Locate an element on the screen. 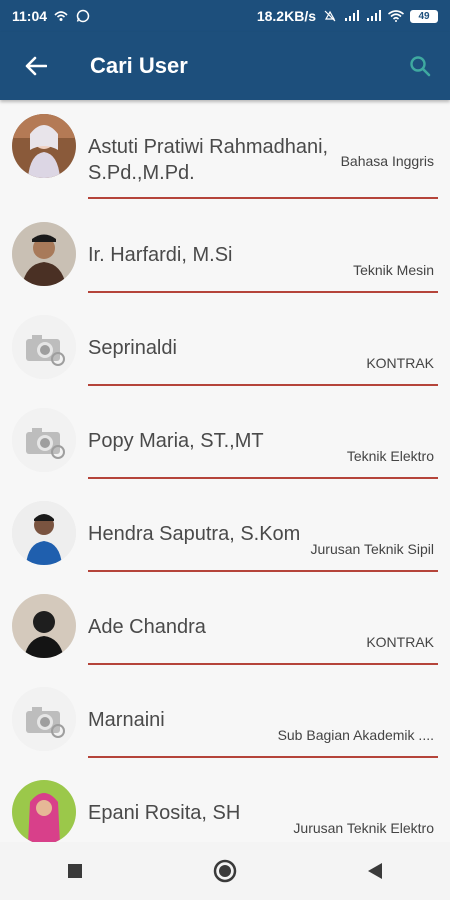  list-item: Seprinaldi KONTRAK is located at coordinates (225, 347).